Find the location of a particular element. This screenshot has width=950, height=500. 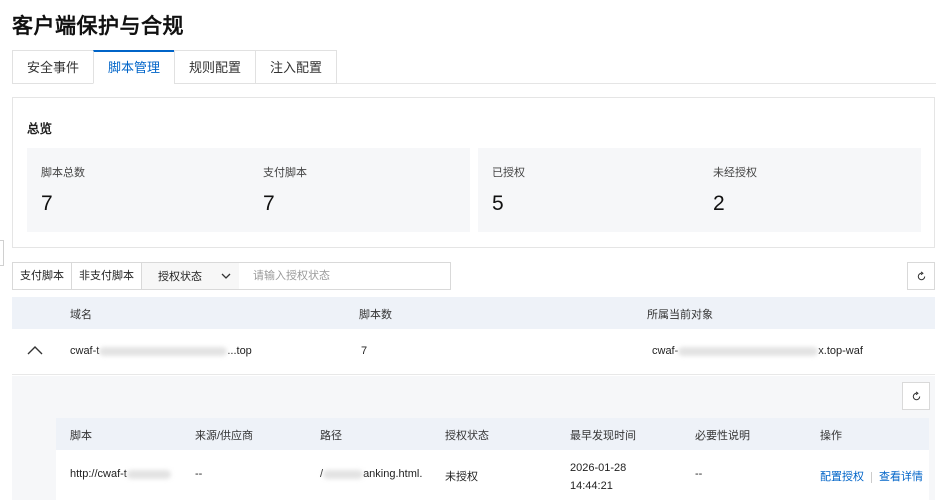

column-header: 域名 is located at coordinates (81, 315).